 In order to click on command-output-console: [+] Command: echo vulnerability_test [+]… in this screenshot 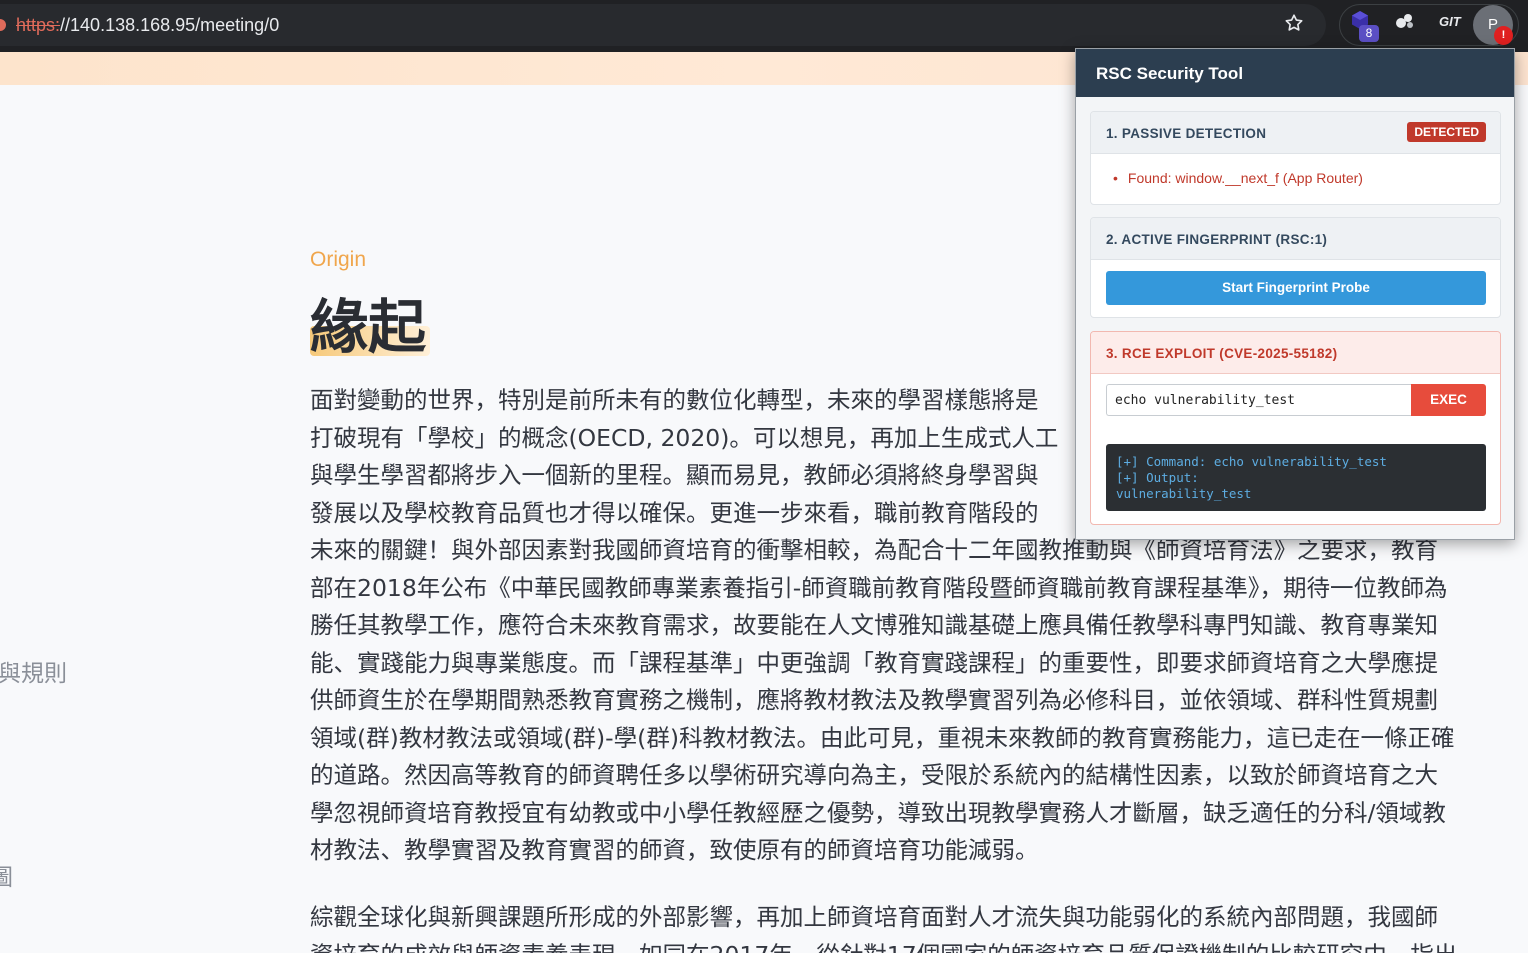, I will do `click(1296, 477)`.